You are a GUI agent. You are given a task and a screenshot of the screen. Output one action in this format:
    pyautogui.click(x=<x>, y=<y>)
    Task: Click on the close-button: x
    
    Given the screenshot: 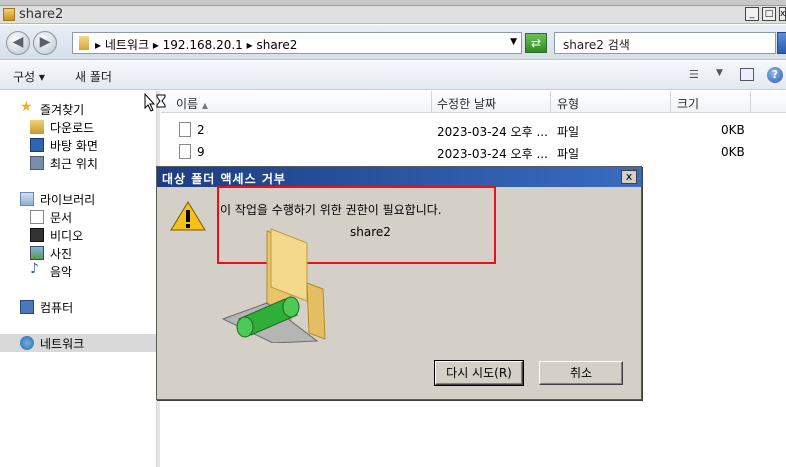 What is the action you would take?
    pyautogui.click(x=782, y=14)
    